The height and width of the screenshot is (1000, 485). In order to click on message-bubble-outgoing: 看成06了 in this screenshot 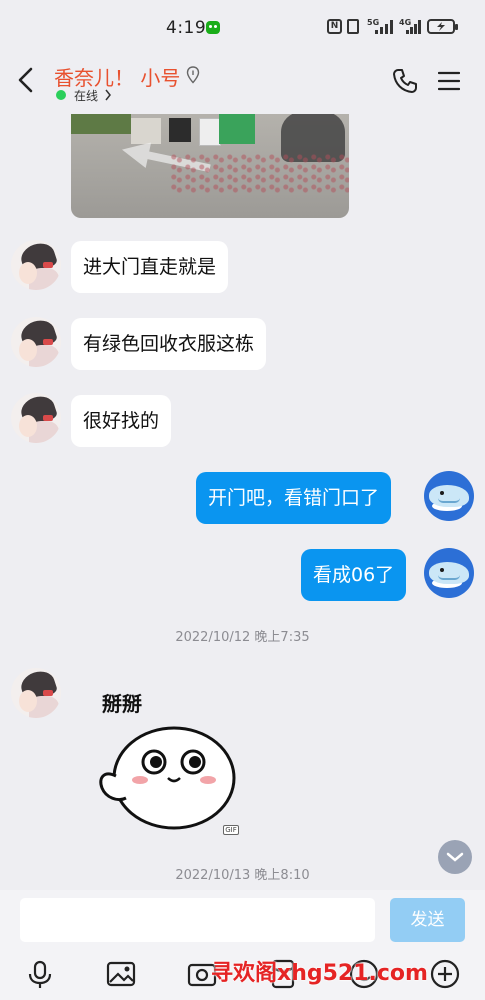, I will do `click(354, 575)`.